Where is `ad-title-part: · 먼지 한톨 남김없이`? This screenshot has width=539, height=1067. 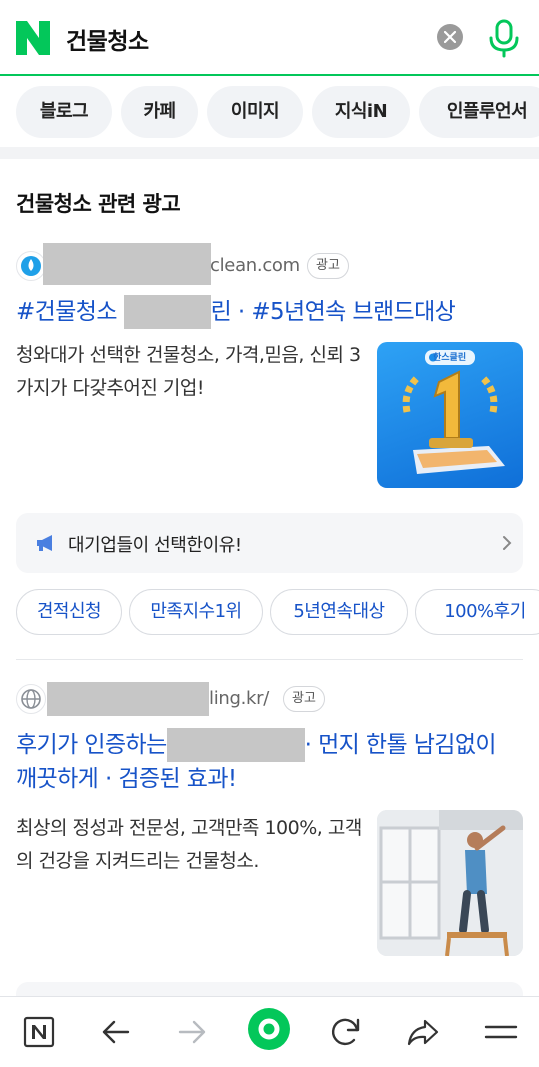 ad-title-part: · 먼지 한톨 남김없이 is located at coordinates (400, 745).